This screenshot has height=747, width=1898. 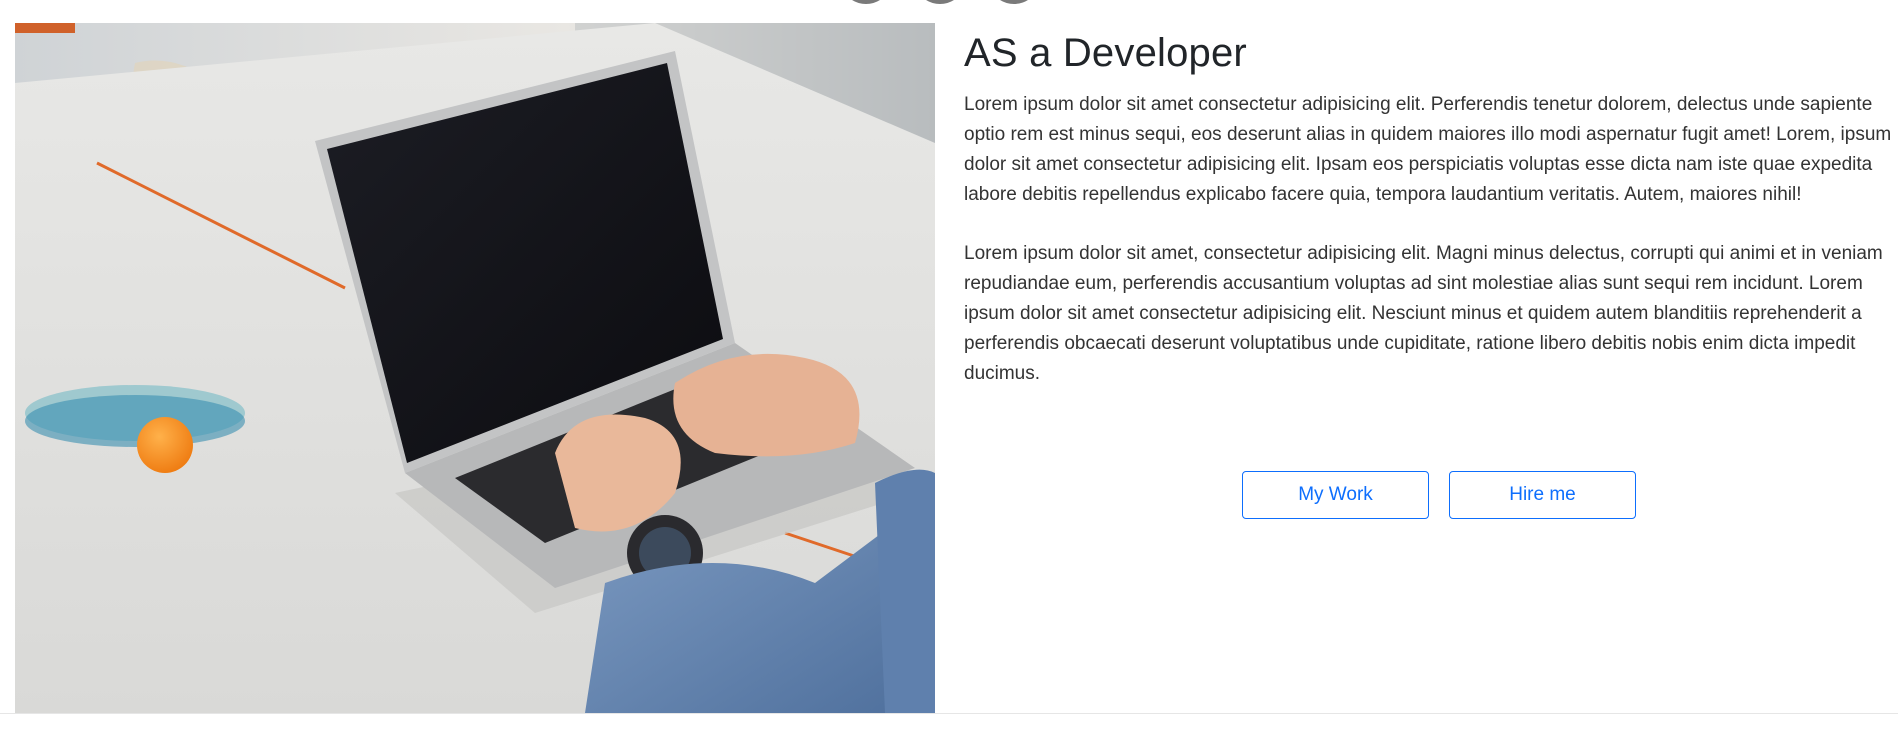 I want to click on page-title: AS a Developer, so click(x=1105, y=53).